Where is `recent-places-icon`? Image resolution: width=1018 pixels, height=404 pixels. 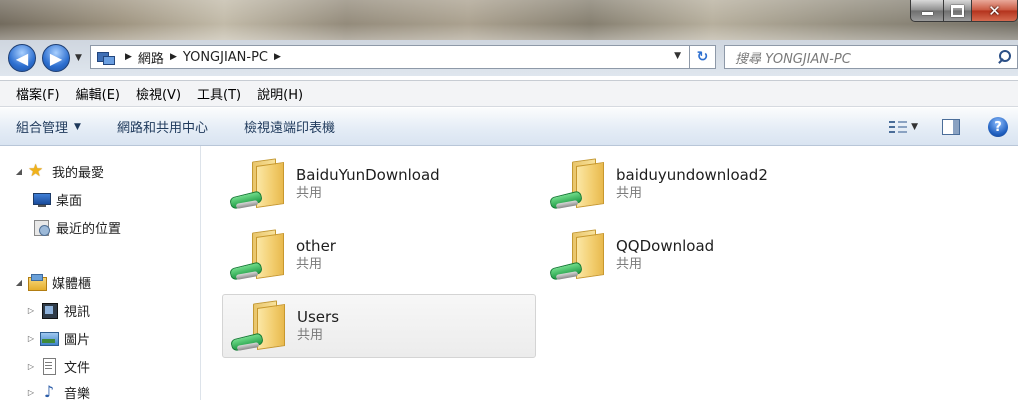 recent-places-icon is located at coordinates (41, 227).